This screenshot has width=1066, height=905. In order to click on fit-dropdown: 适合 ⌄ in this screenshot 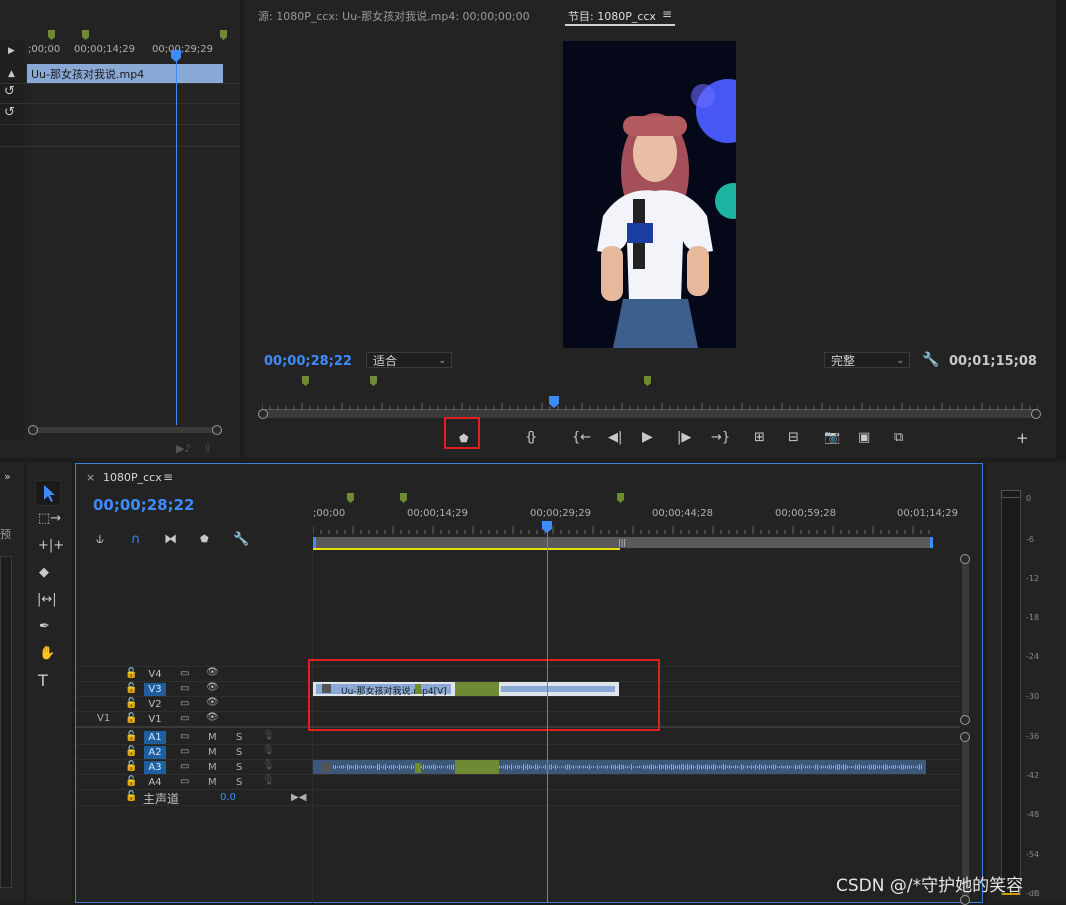, I will do `click(409, 360)`.